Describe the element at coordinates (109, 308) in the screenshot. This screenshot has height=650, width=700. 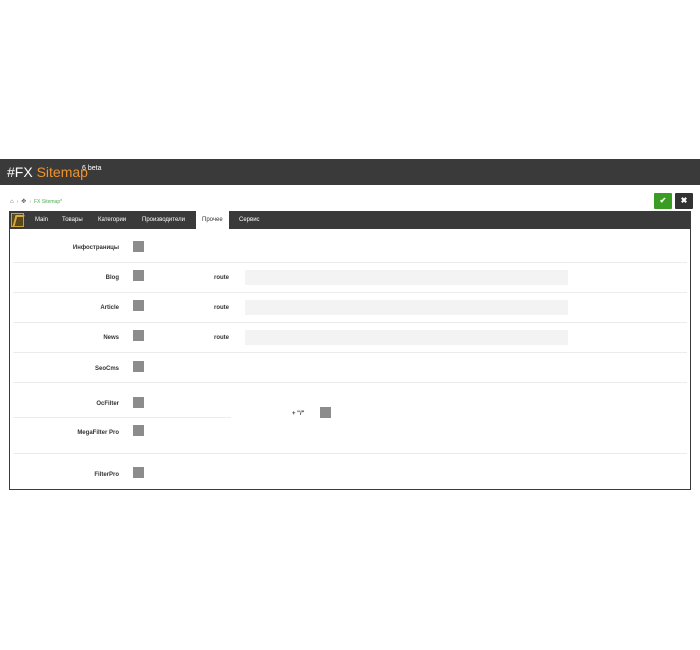
I see `article-label: Article` at that location.